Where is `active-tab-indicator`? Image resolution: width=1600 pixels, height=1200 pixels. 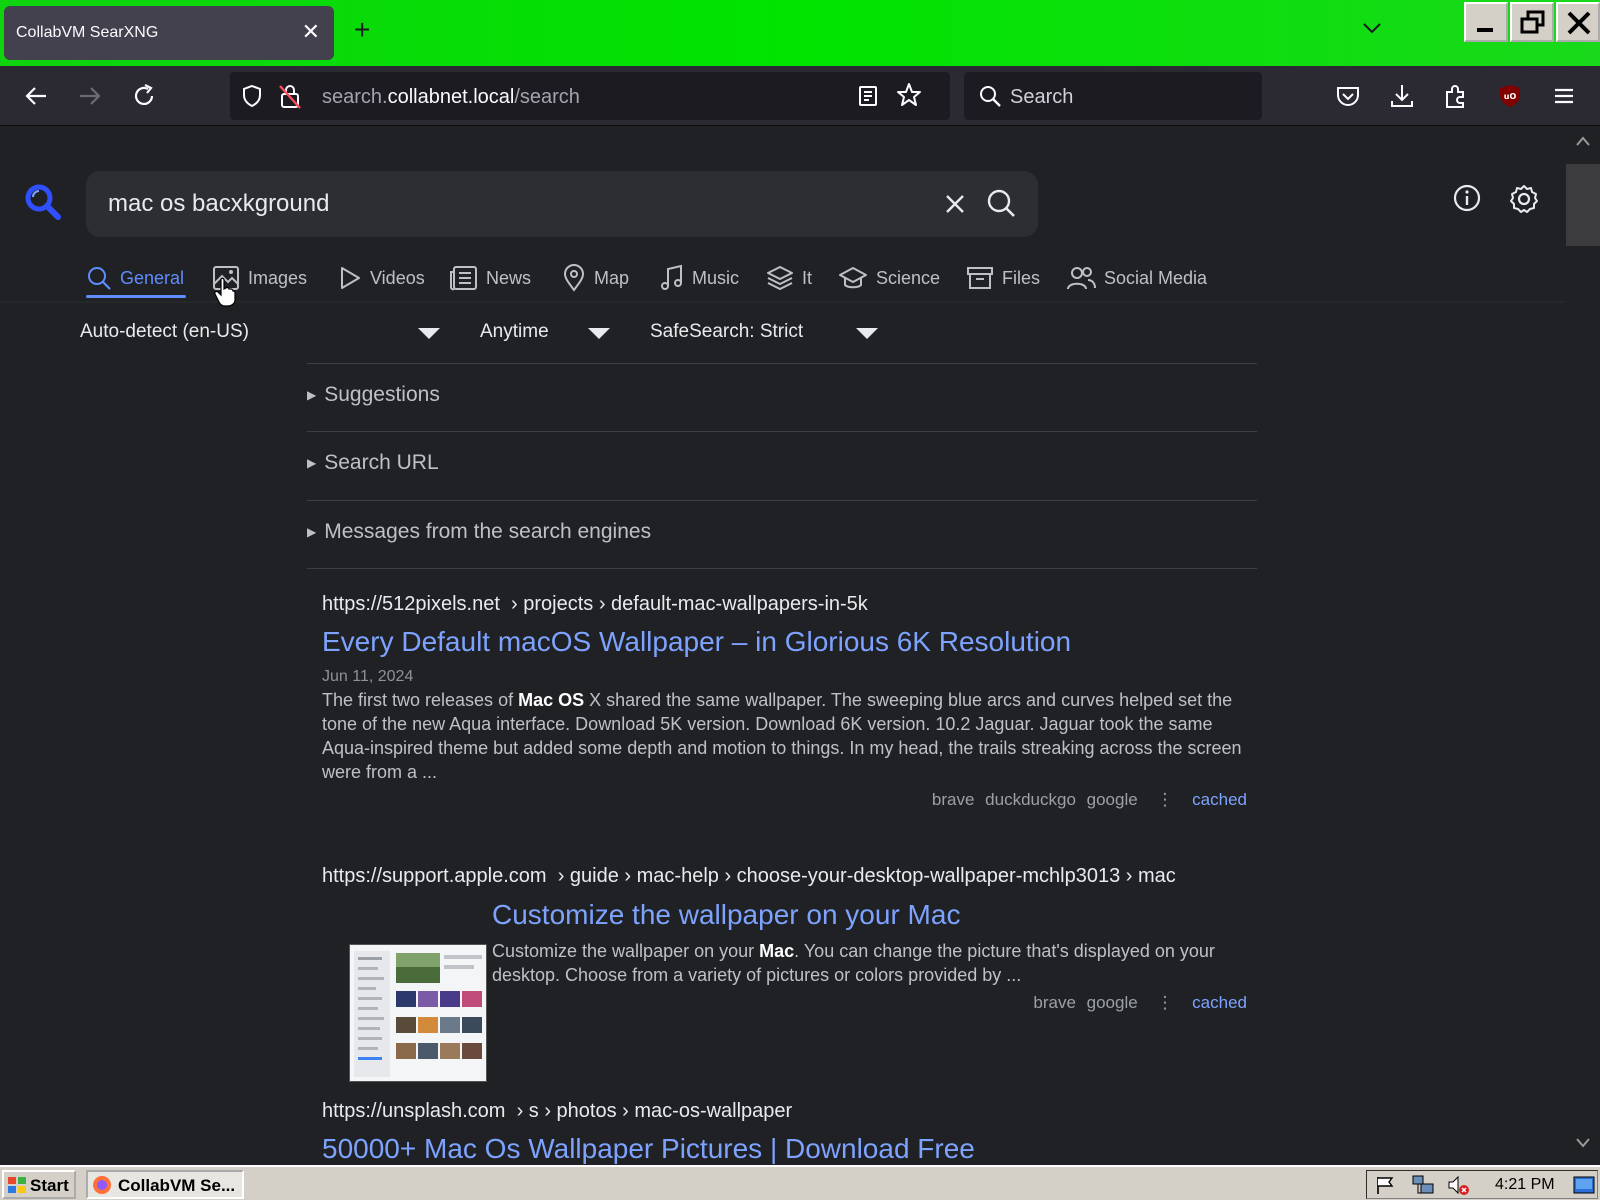
active-tab-indicator is located at coordinates (136, 296).